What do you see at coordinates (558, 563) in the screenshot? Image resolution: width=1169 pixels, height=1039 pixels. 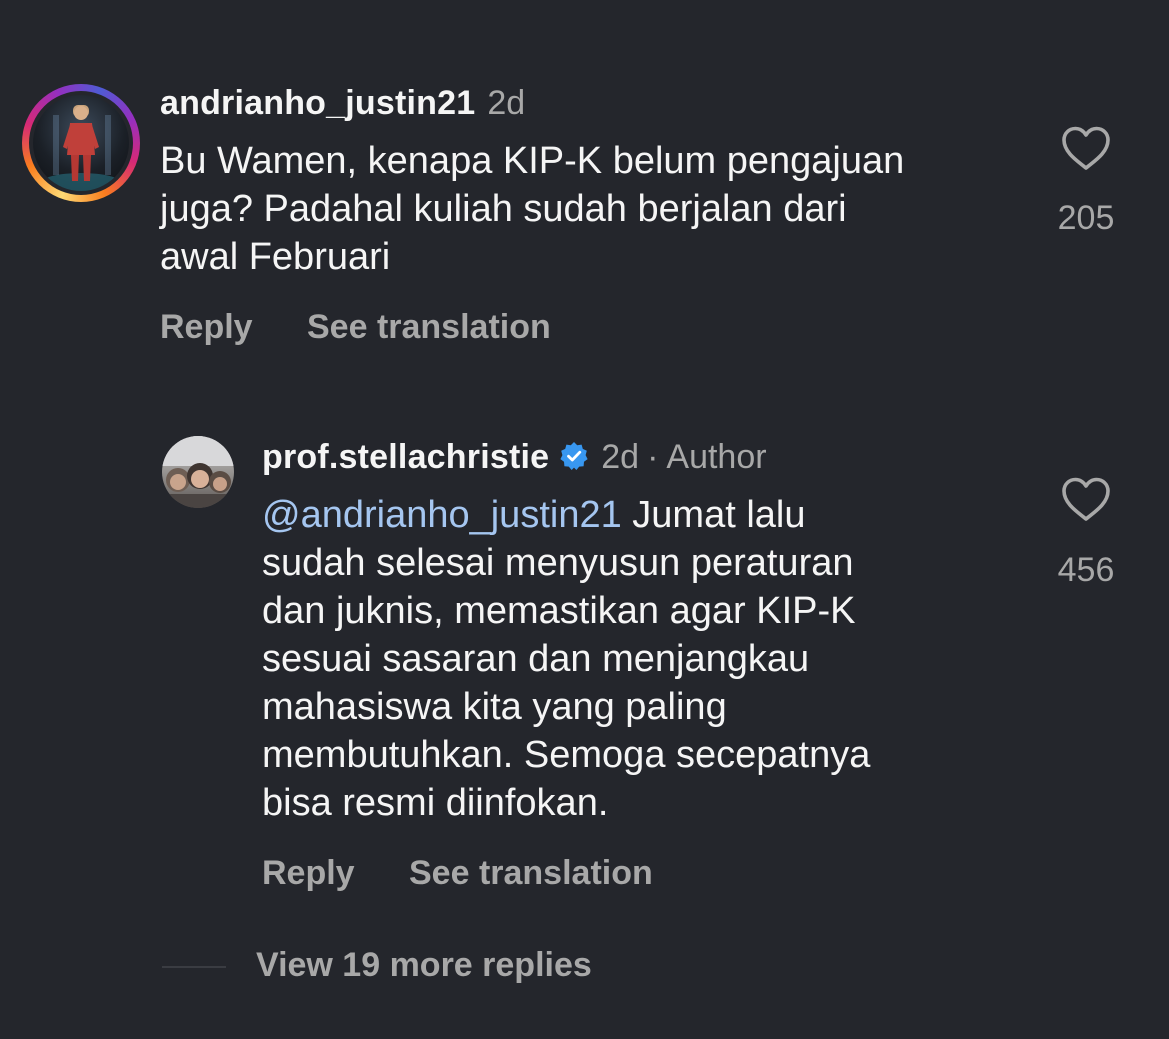 I see `reply-text-line: sudah selesai menyusun peraturan` at bounding box center [558, 563].